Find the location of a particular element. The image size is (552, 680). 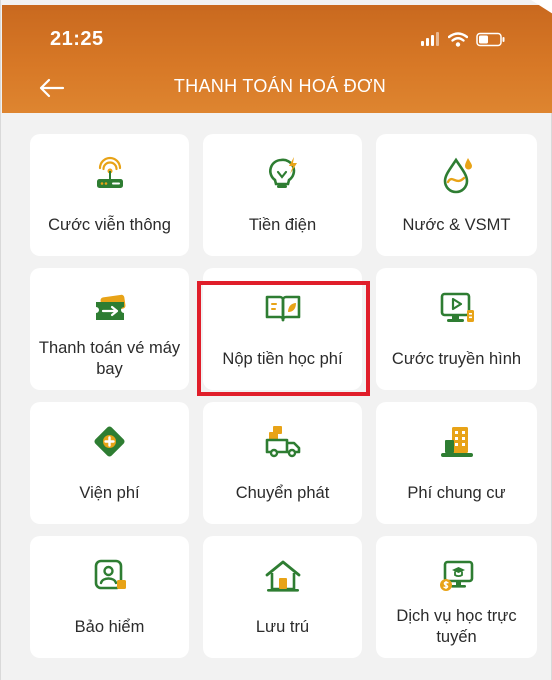

plane-ticket-icon is located at coordinates (110, 307).